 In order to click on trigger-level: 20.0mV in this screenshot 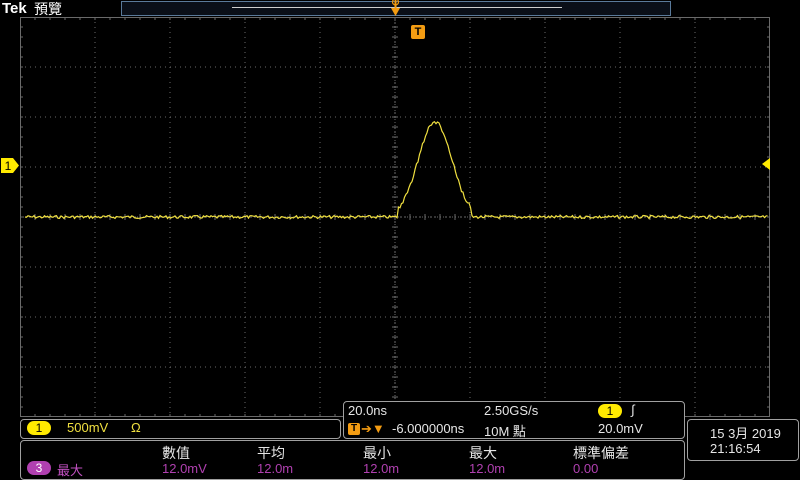, I will do `click(620, 428)`.